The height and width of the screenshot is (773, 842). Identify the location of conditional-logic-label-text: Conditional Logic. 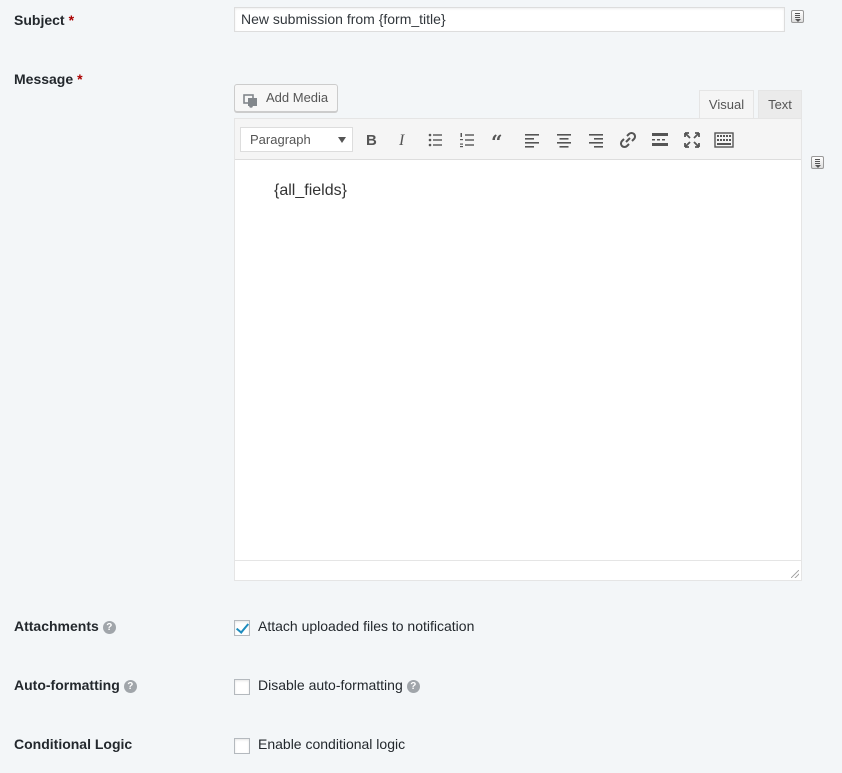
(73, 744).